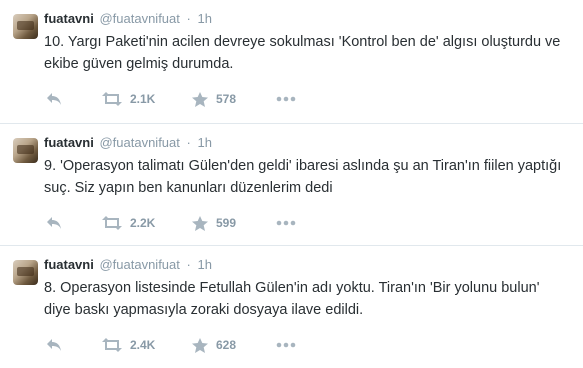  I want to click on retweet-count: 2.4K, so click(143, 345).